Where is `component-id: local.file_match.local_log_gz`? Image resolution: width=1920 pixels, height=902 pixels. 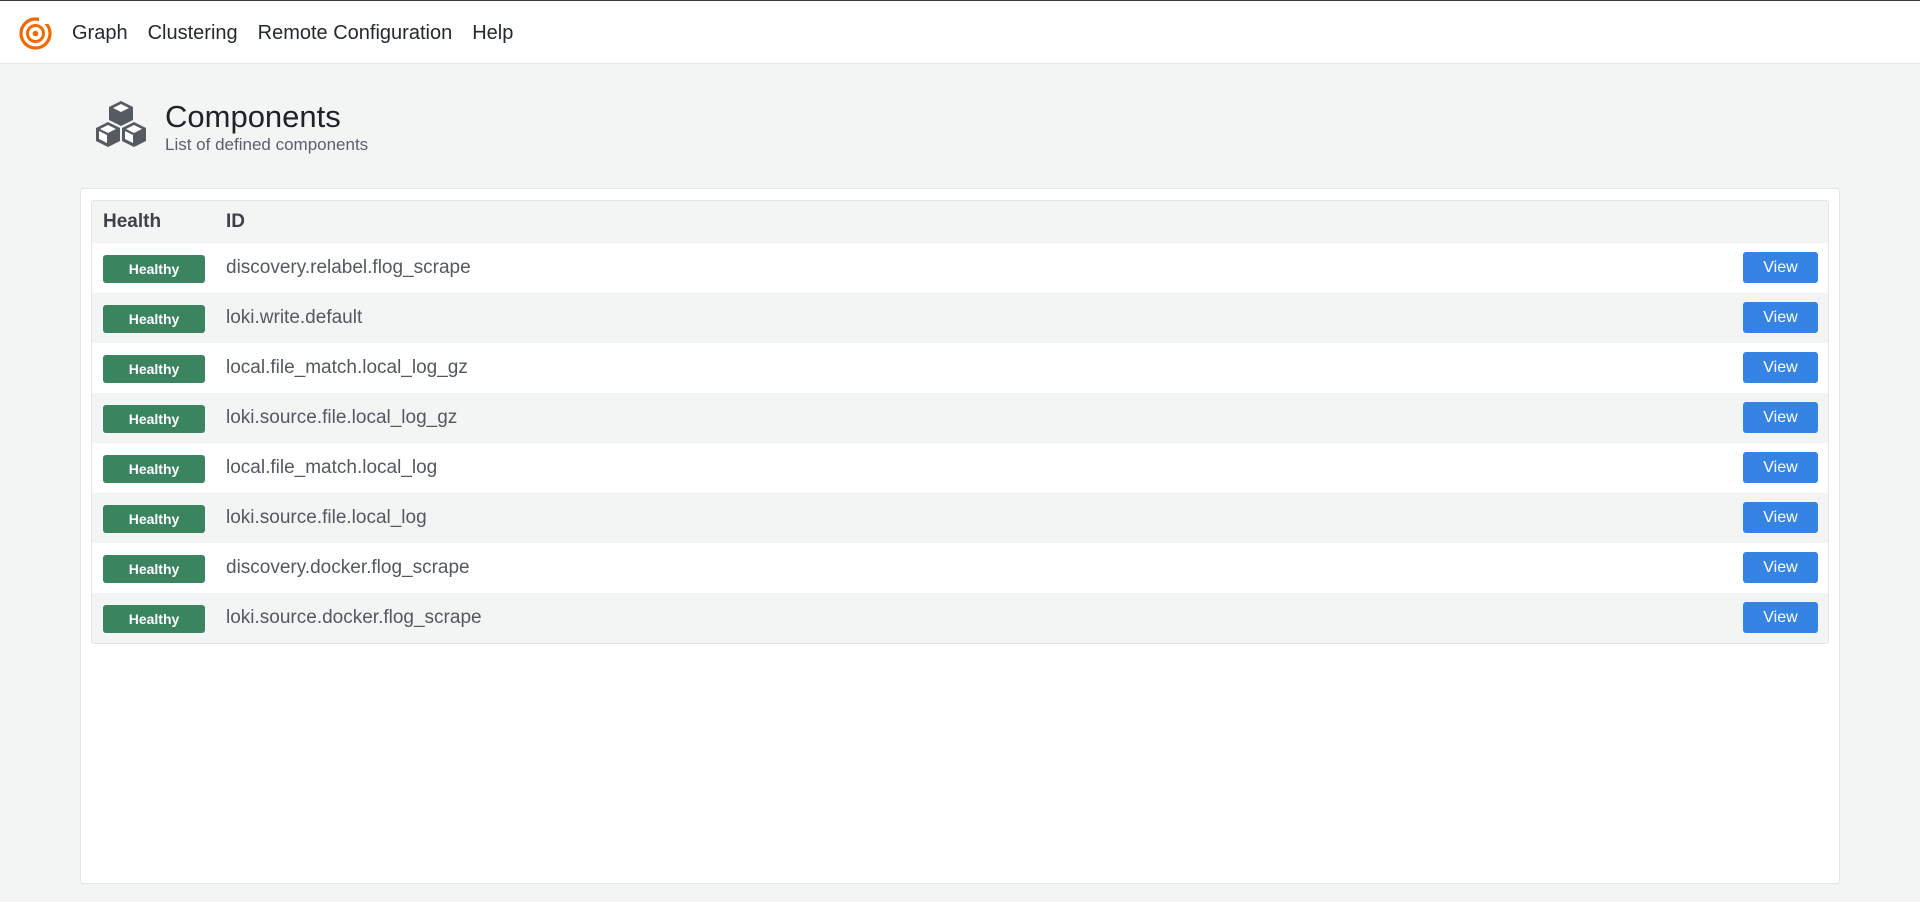 component-id: local.file_match.local_log_gz is located at coordinates (347, 367).